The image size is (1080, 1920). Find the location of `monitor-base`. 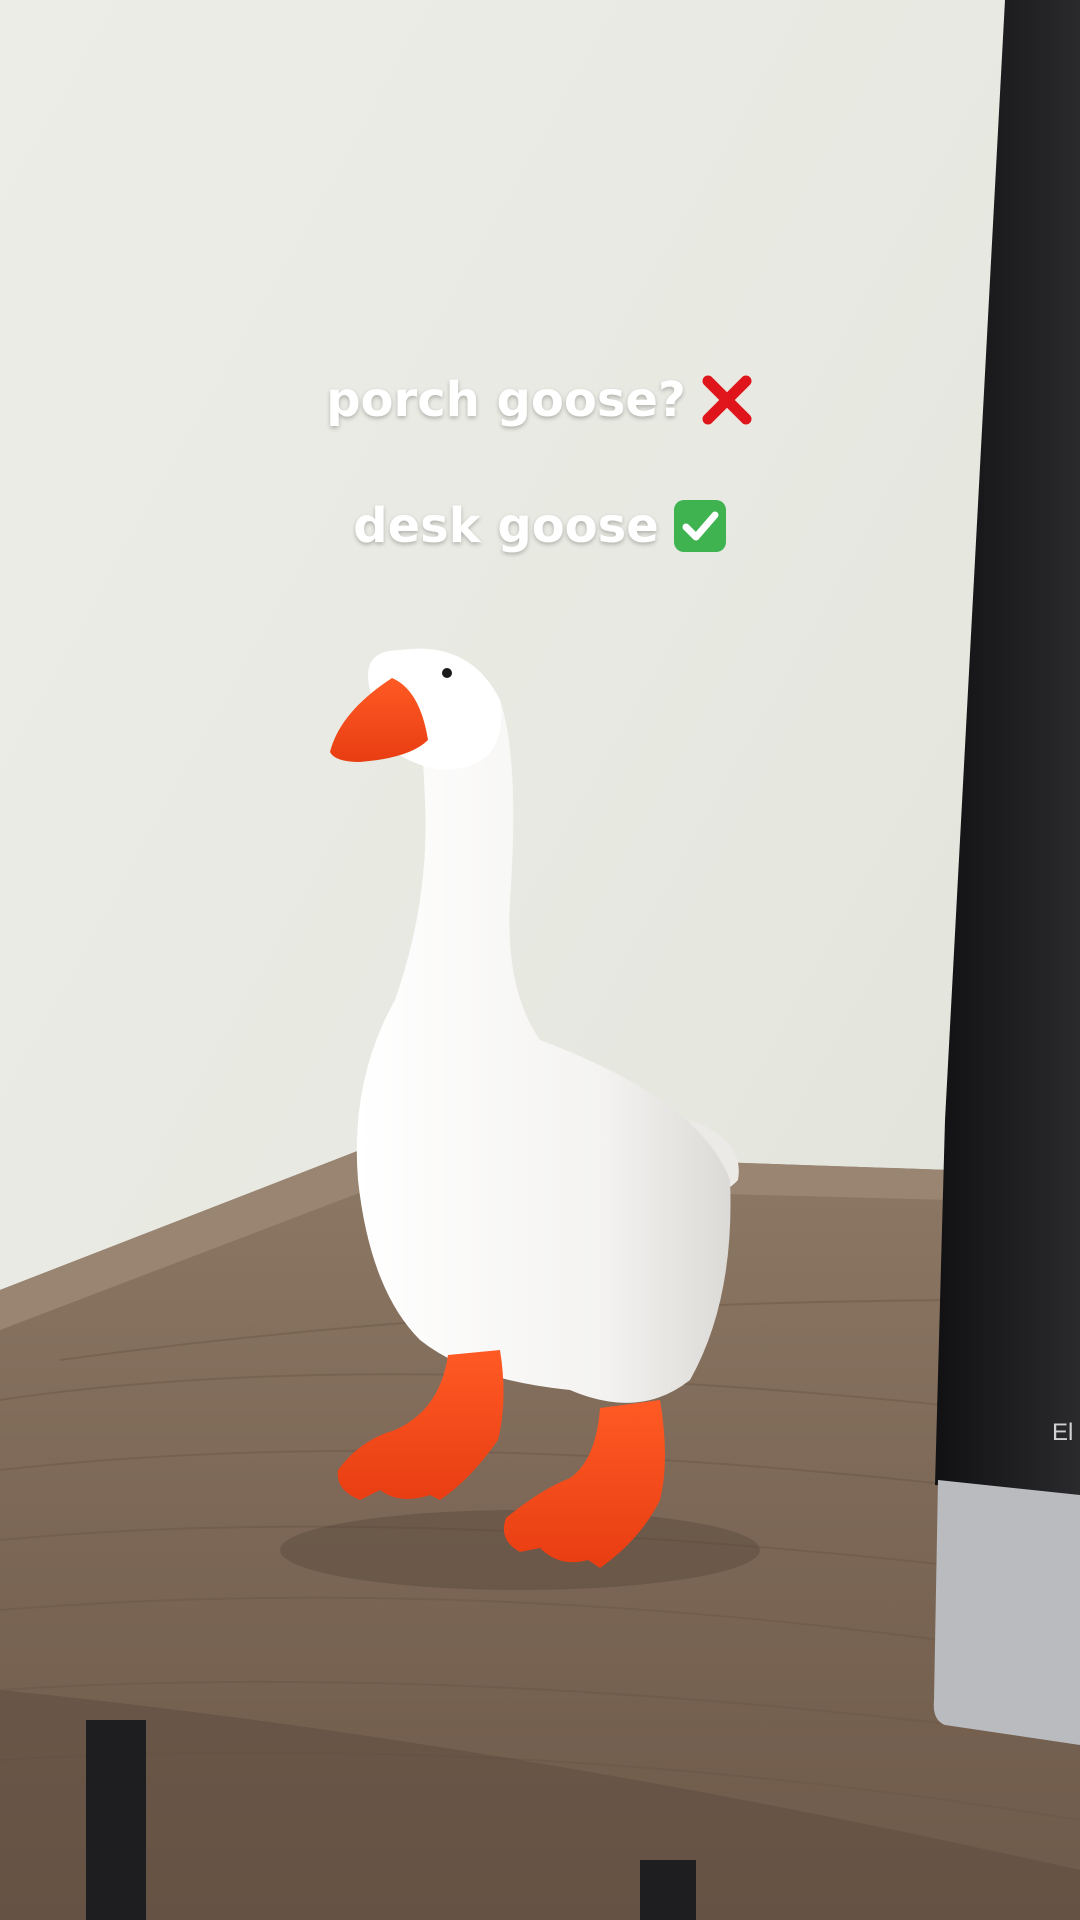

monitor-base is located at coordinates (1006, 1612).